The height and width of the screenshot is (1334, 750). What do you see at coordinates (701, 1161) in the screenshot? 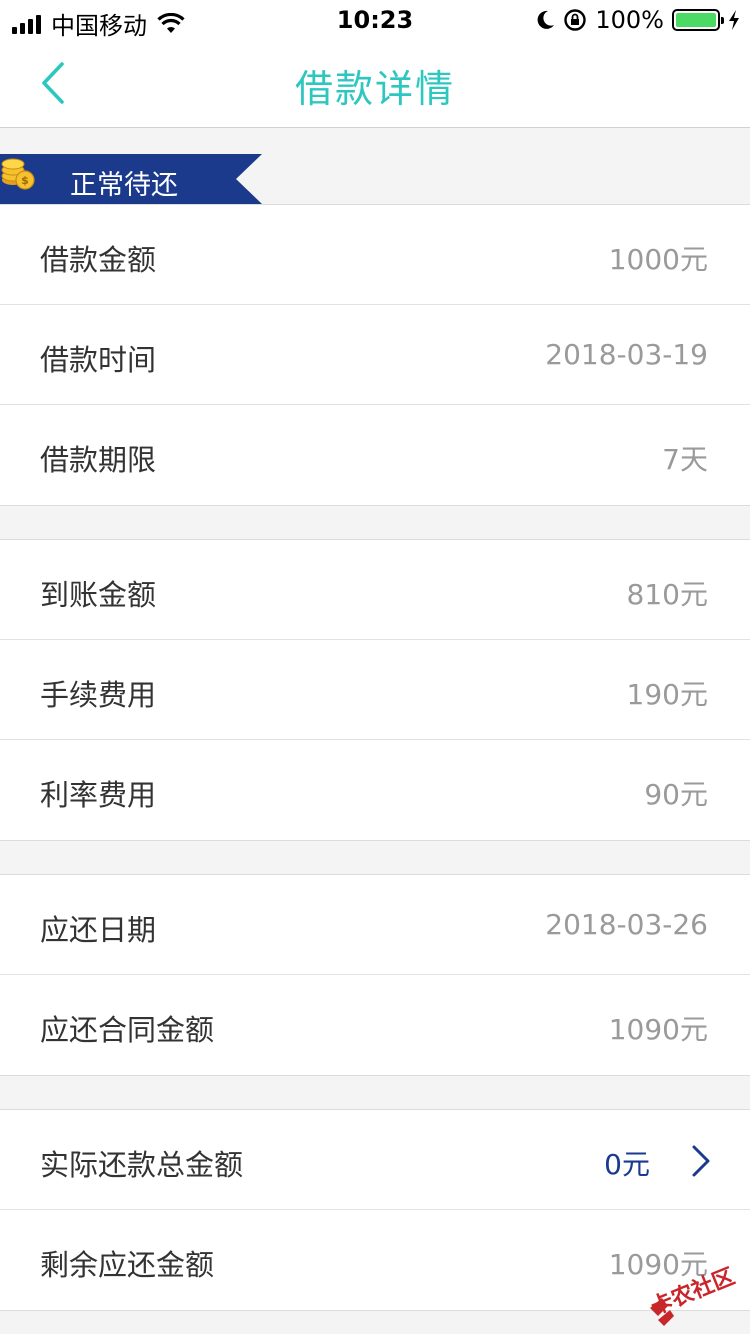
I see `chevron-right-icon` at bounding box center [701, 1161].